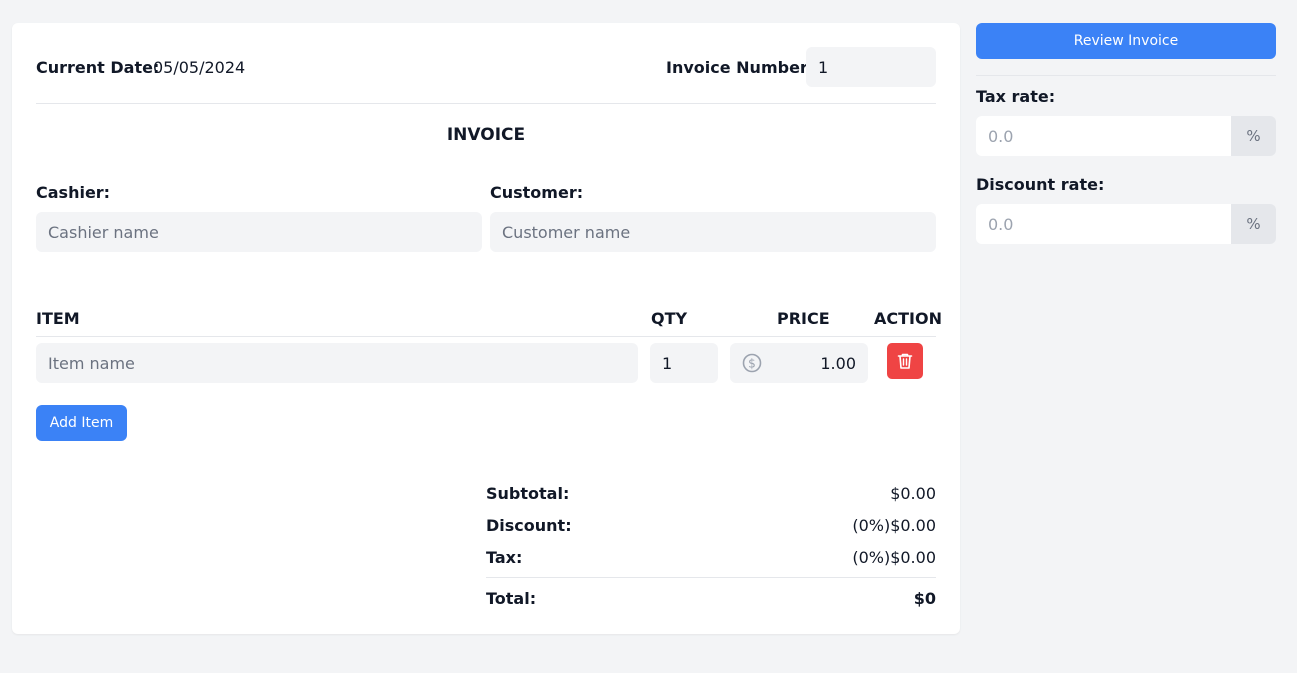 Image resolution: width=1297 pixels, height=673 pixels. Describe the element at coordinates (98, 67) in the screenshot. I see `current-date-label: Current Date:` at that location.